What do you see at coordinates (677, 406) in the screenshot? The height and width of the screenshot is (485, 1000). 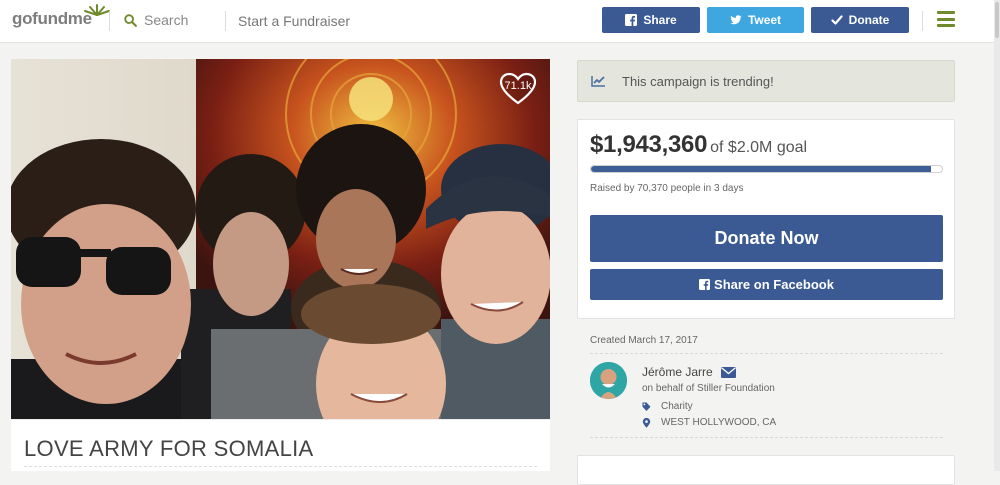 I see `category-text: Charity` at bounding box center [677, 406].